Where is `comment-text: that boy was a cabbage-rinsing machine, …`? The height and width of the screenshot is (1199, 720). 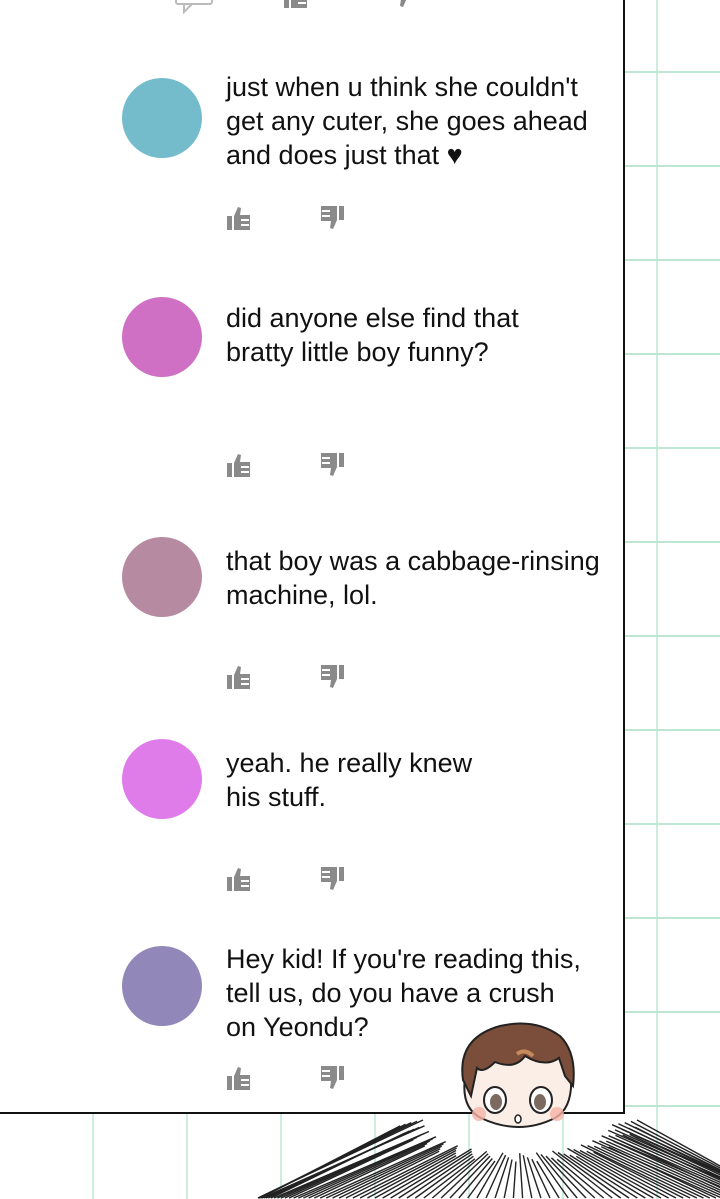
comment-text: that boy was a cabbage-rinsing machine, … is located at coordinates (413, 578).